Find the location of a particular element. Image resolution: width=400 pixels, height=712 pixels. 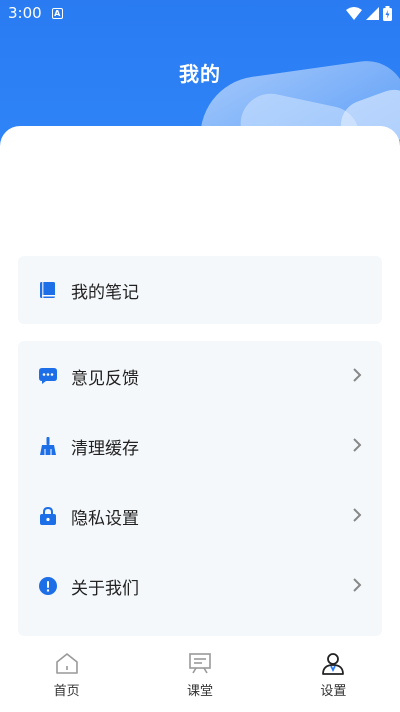

menu-item-clear-cache: 清理缓存 is located at coordinates (200, 446).